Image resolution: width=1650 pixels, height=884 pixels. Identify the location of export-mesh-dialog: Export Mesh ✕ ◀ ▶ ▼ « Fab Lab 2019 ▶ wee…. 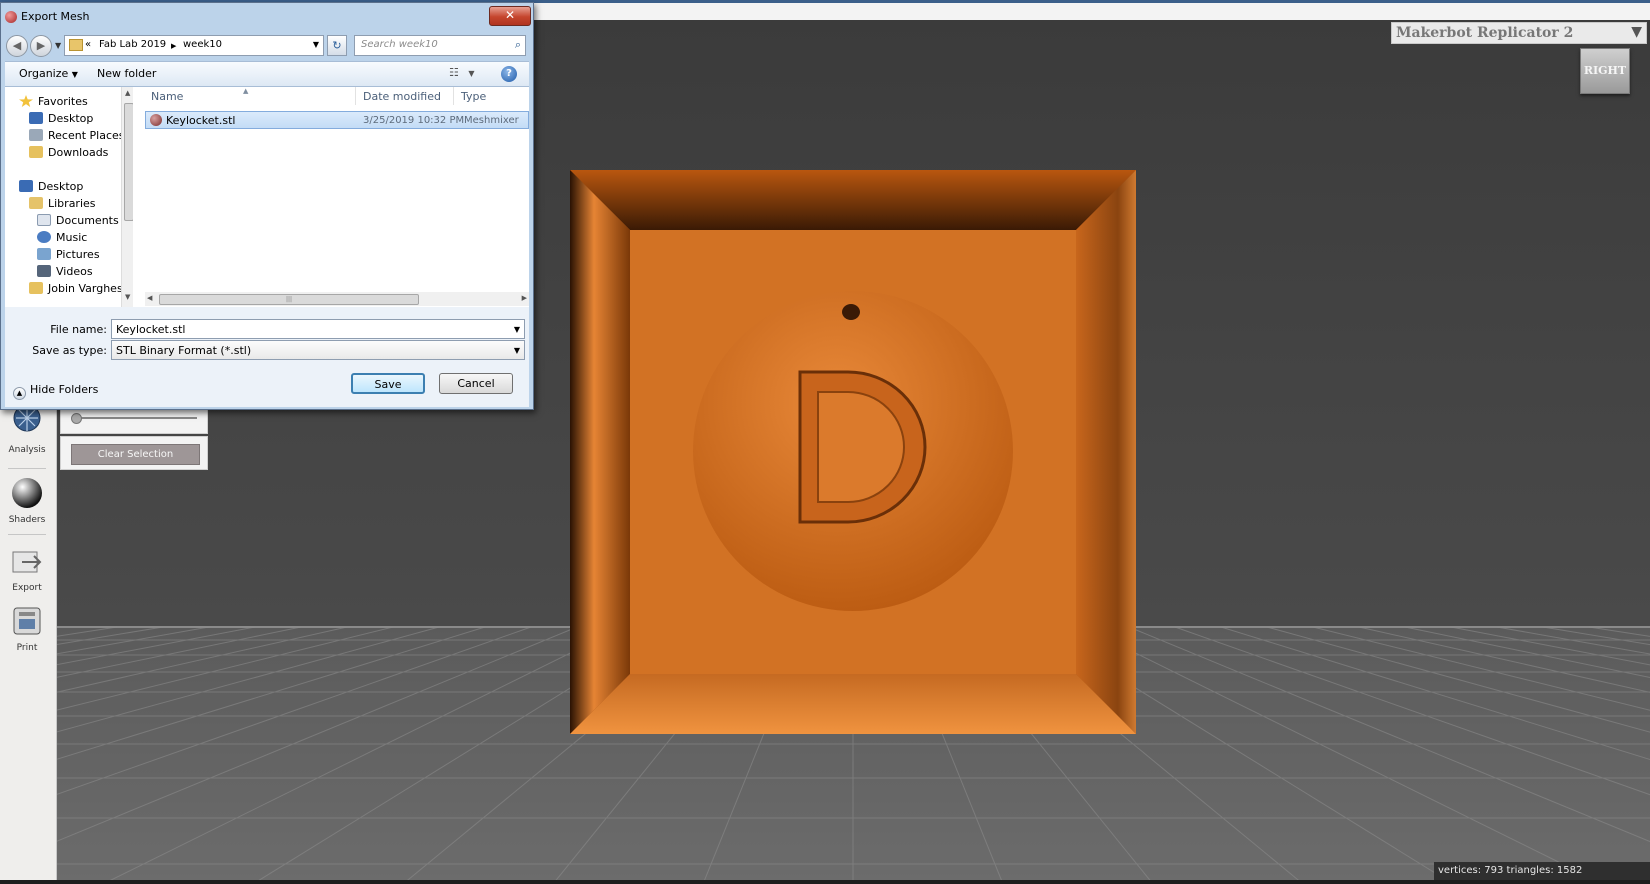
(267, 206).